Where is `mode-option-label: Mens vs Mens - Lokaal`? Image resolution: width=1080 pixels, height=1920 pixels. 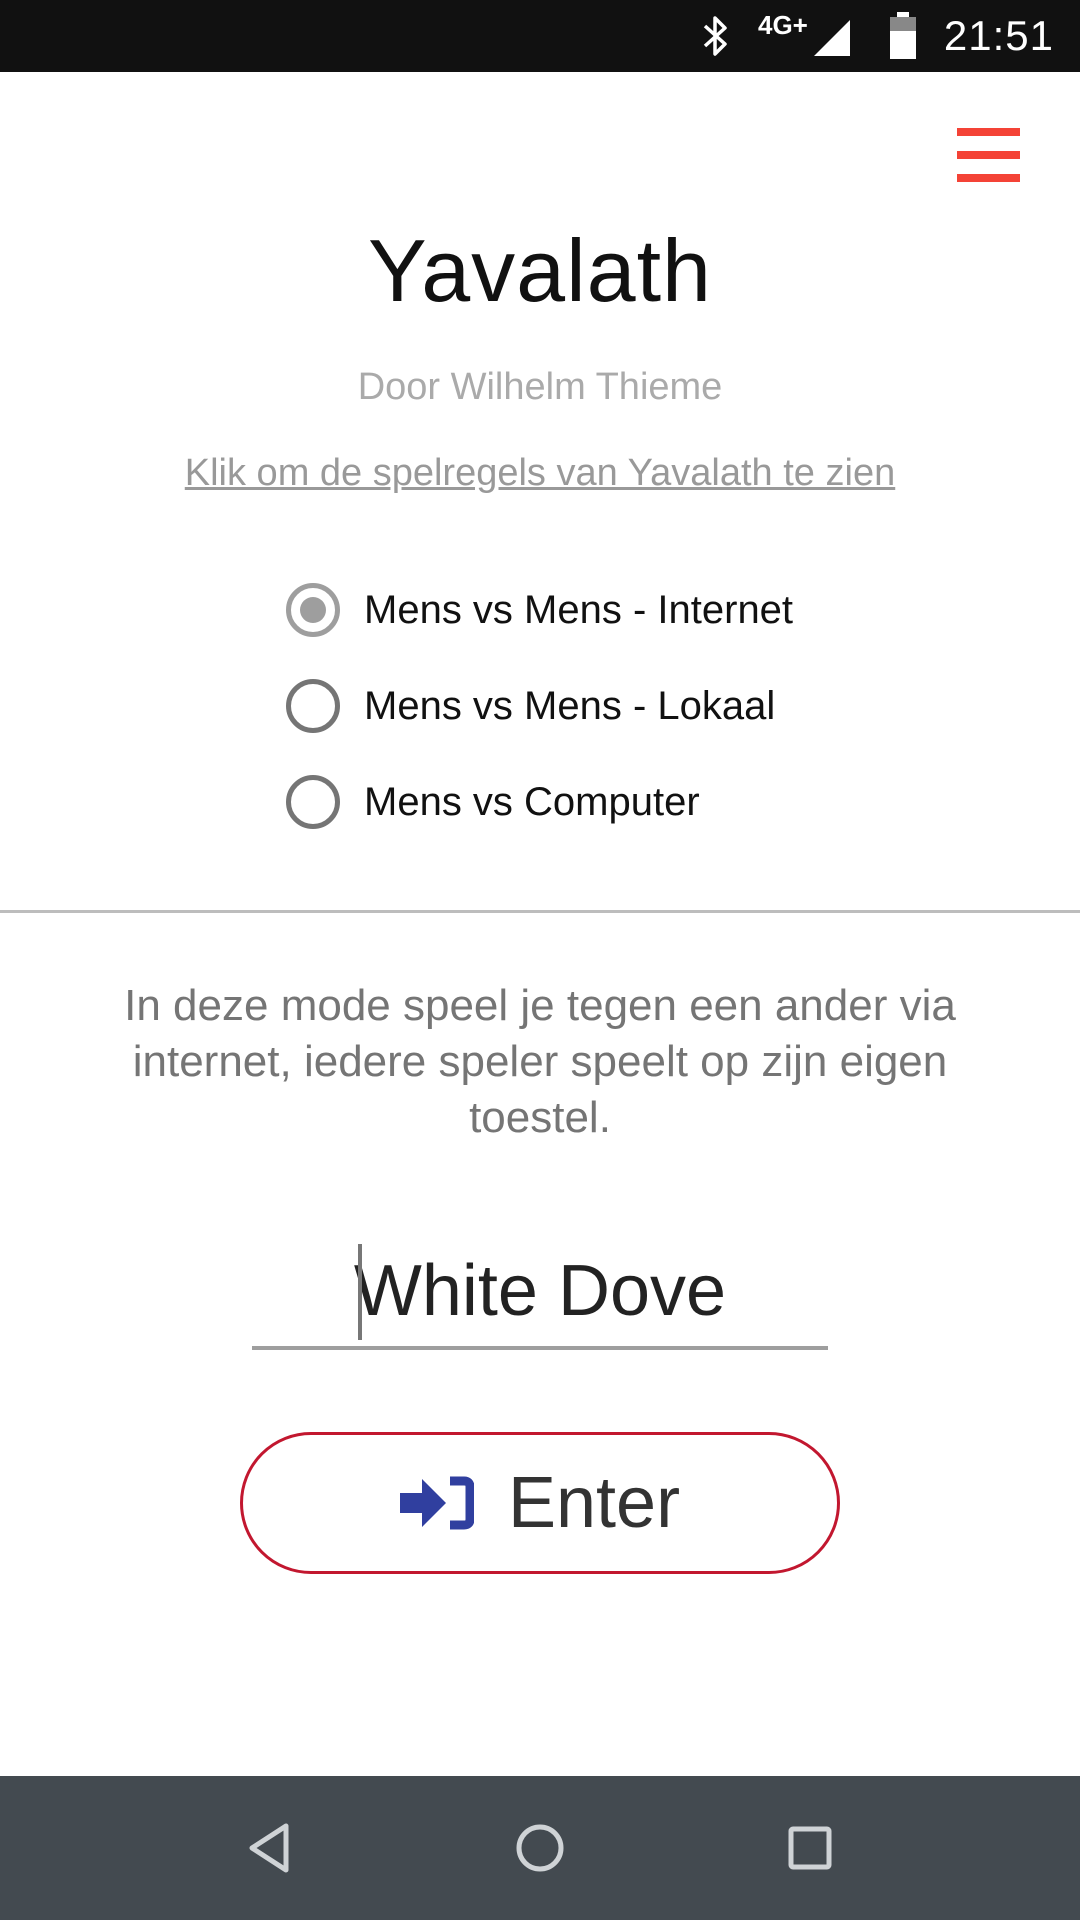 mode-option-label: Mens vs Mens - Lokaal is located at coordinates (570, 705).